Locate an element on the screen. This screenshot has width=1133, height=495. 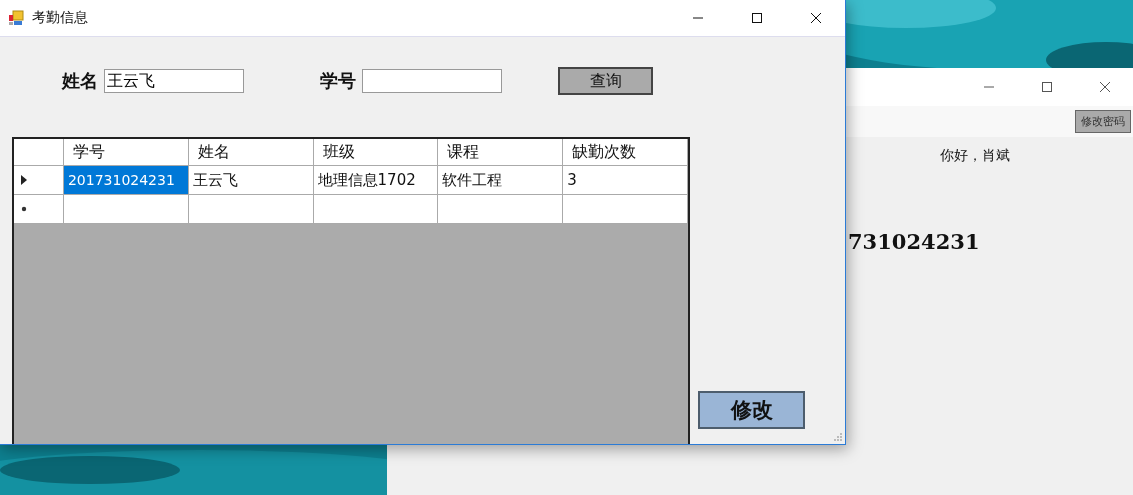
edit-button: 修改 is located at coordinates (751, 410).